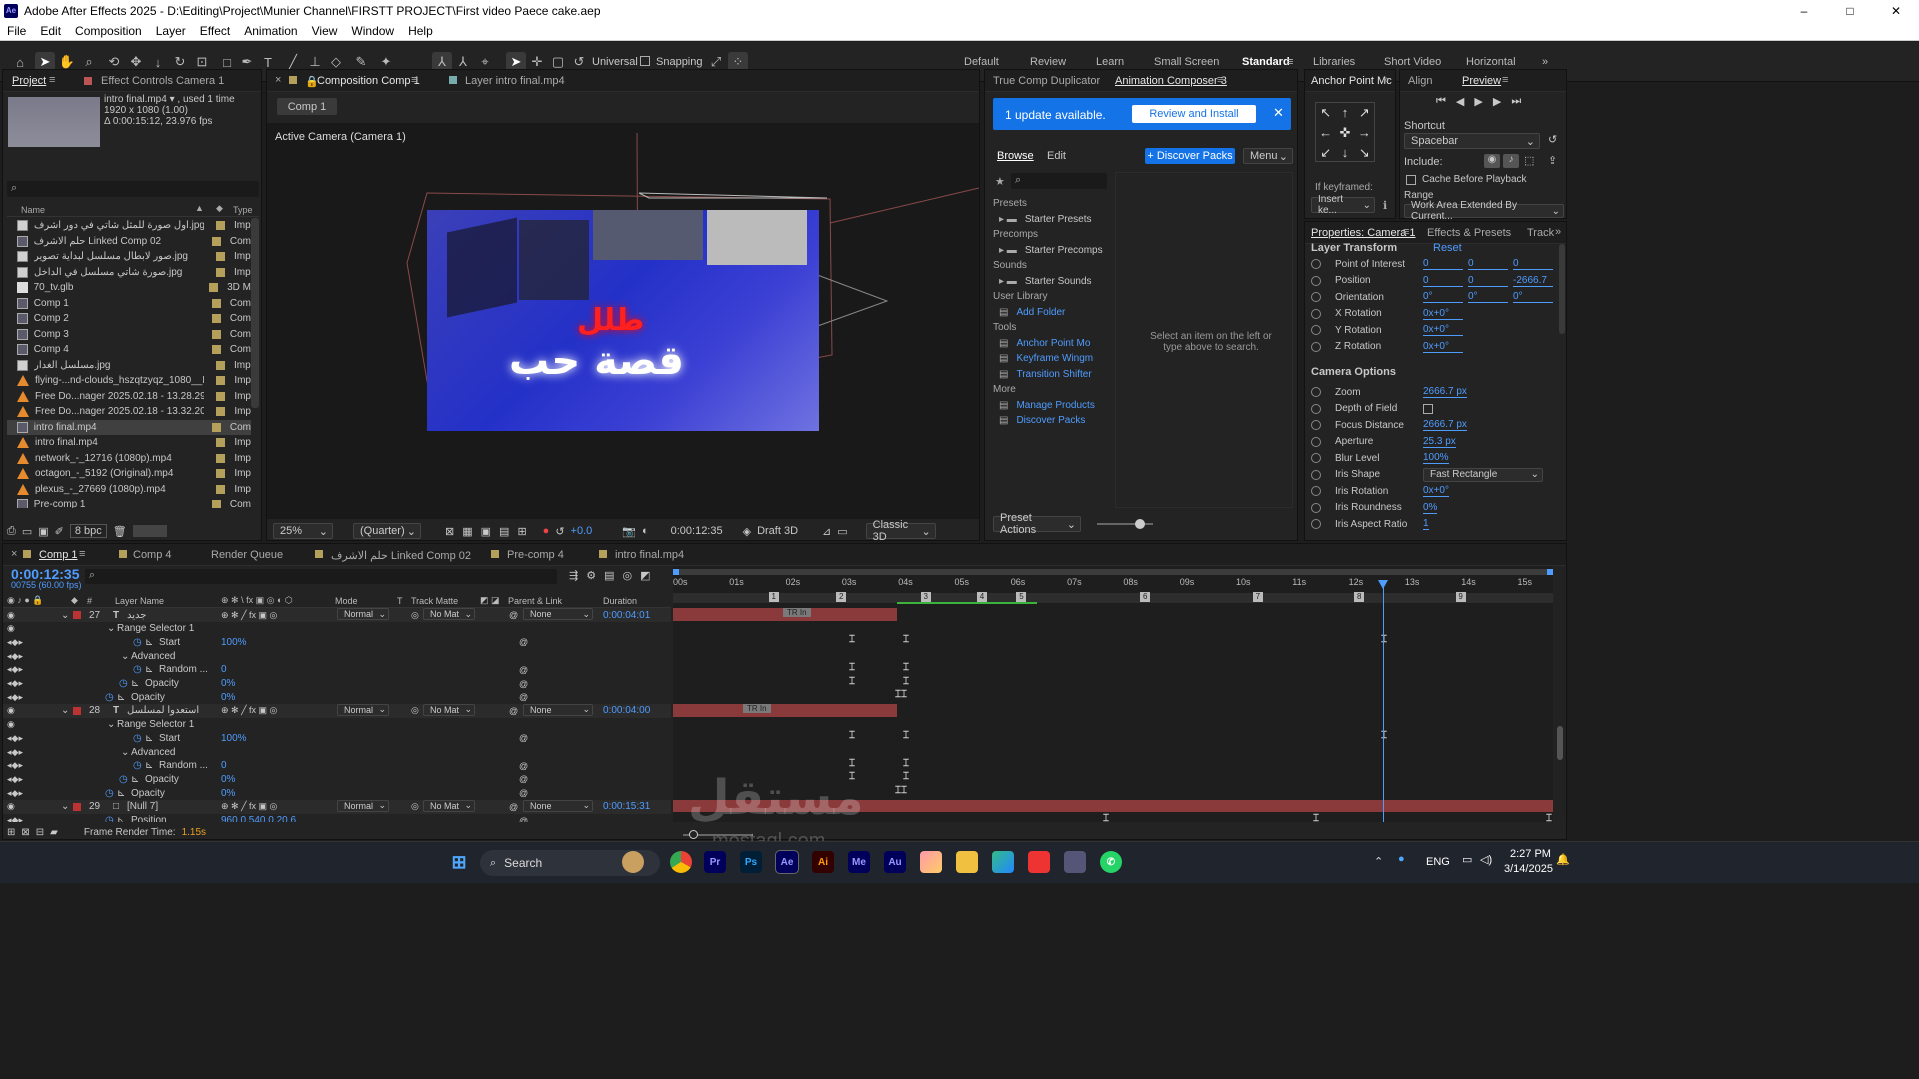 The width and height of the screenshot is (1919, 1079). Describe the element at coordinates (1552, 139) in the screenshot. I see `reset-icon: ↺` at that location.